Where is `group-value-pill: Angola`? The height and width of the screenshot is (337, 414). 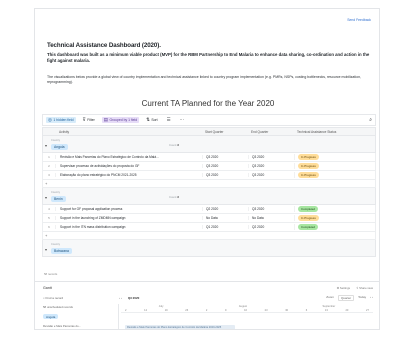 group-value-pill: Angola is located at coordinates (59, 147).